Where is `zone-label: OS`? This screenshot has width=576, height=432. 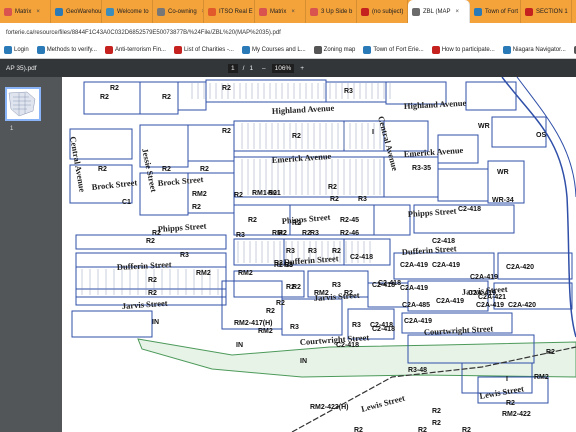 zone-label: OS is located at coordinates (541, 135).